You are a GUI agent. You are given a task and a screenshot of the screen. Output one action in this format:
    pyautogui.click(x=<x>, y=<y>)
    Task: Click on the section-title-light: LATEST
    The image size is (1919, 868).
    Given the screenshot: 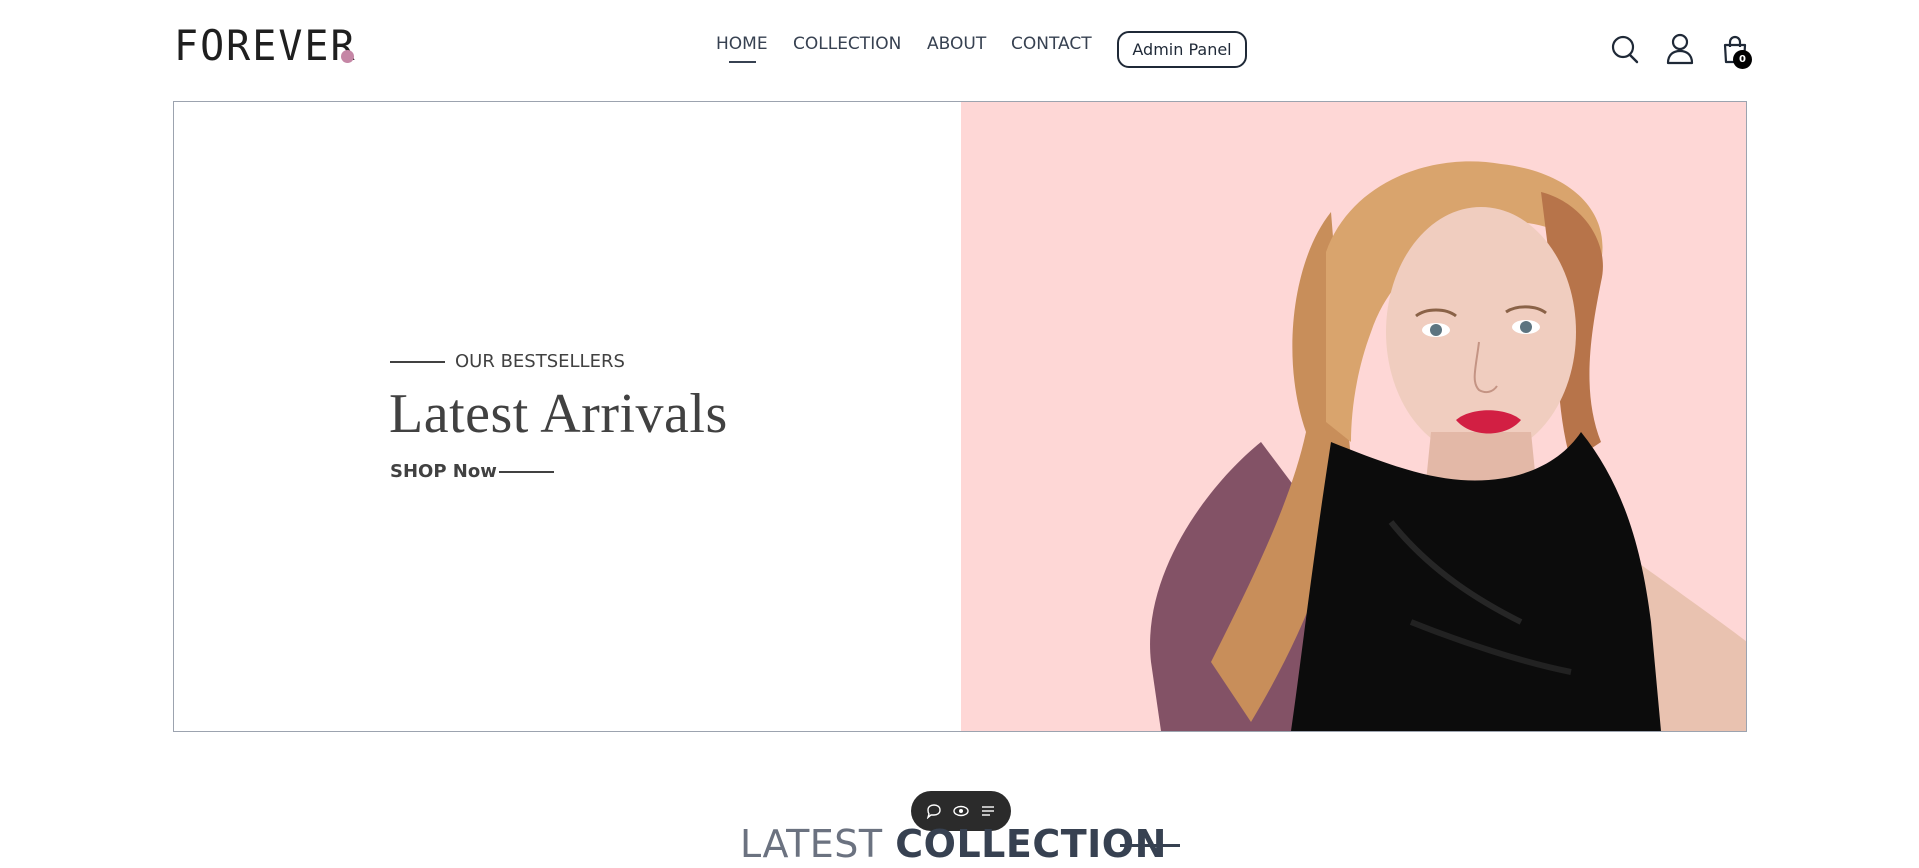 What is the action you would take?
    pyautogui.click(x=811, y=844)
    